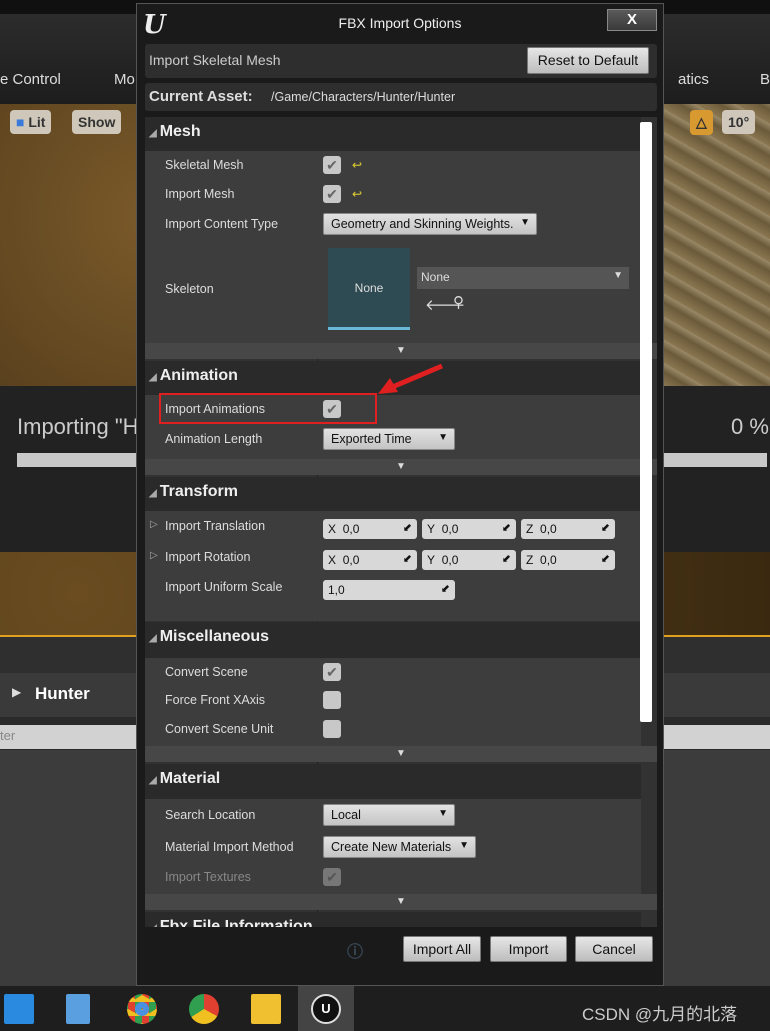 The image size is (770, 1031). Describe the element at coordinates (568, 560) in the screenshot. I see `rotation-z: Z 0,0 ⬋` at that location.